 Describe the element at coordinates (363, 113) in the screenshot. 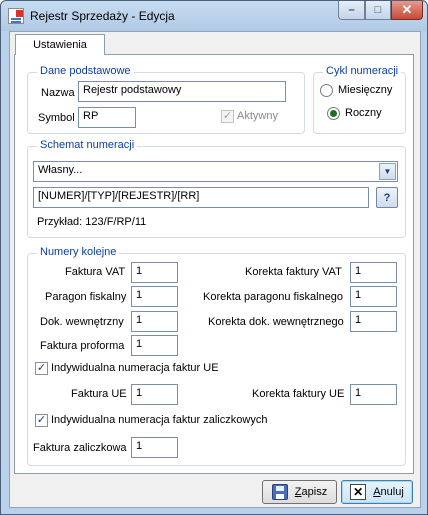

I see `radio-yearly-label: Roczny` at that location.